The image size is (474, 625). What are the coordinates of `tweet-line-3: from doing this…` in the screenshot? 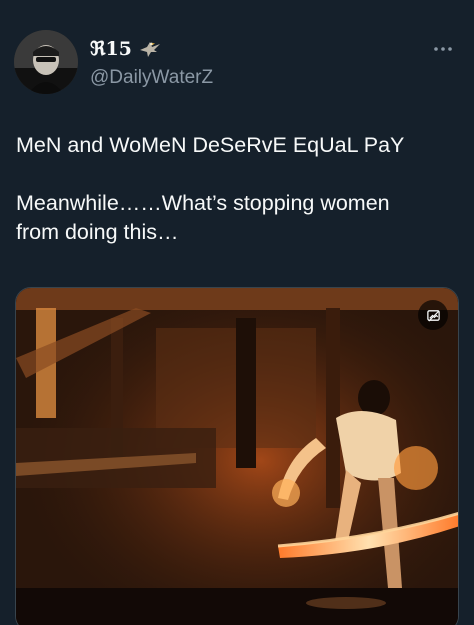 It's located at (97, 232).